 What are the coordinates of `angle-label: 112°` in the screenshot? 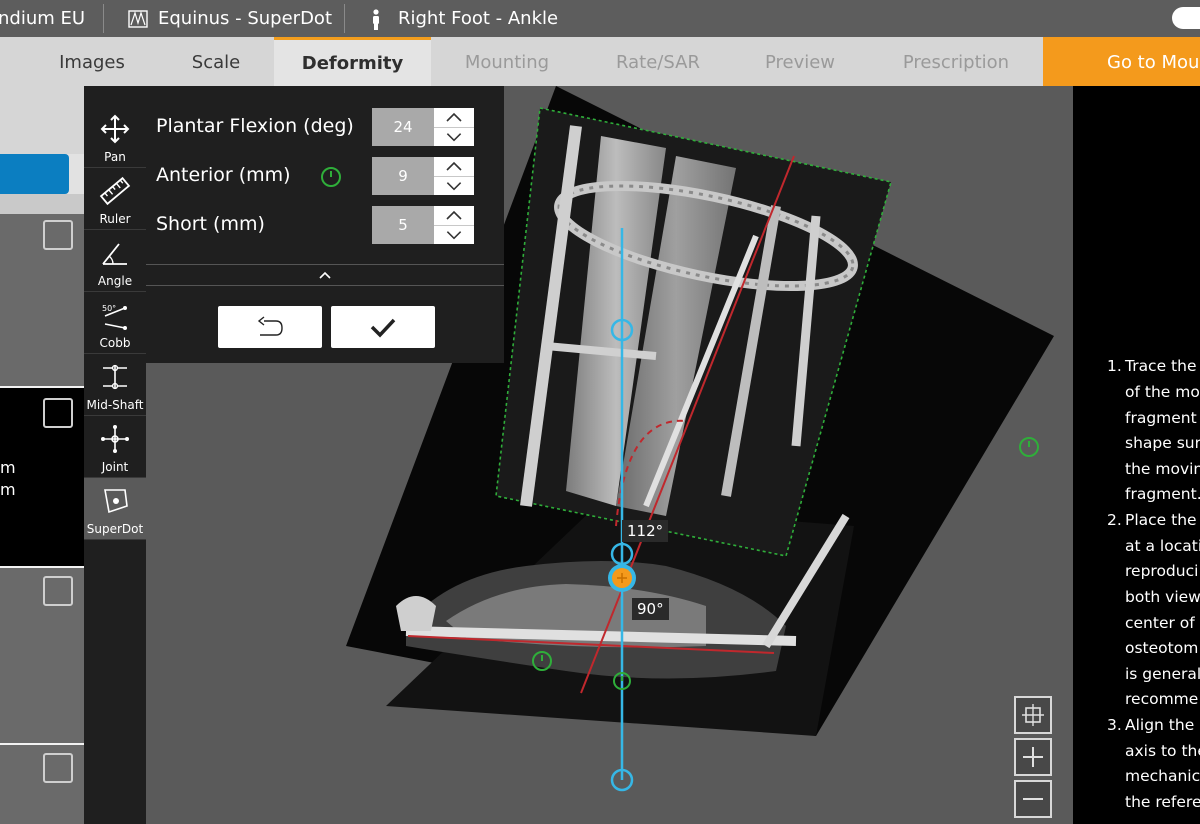 It's located at (645, 531).